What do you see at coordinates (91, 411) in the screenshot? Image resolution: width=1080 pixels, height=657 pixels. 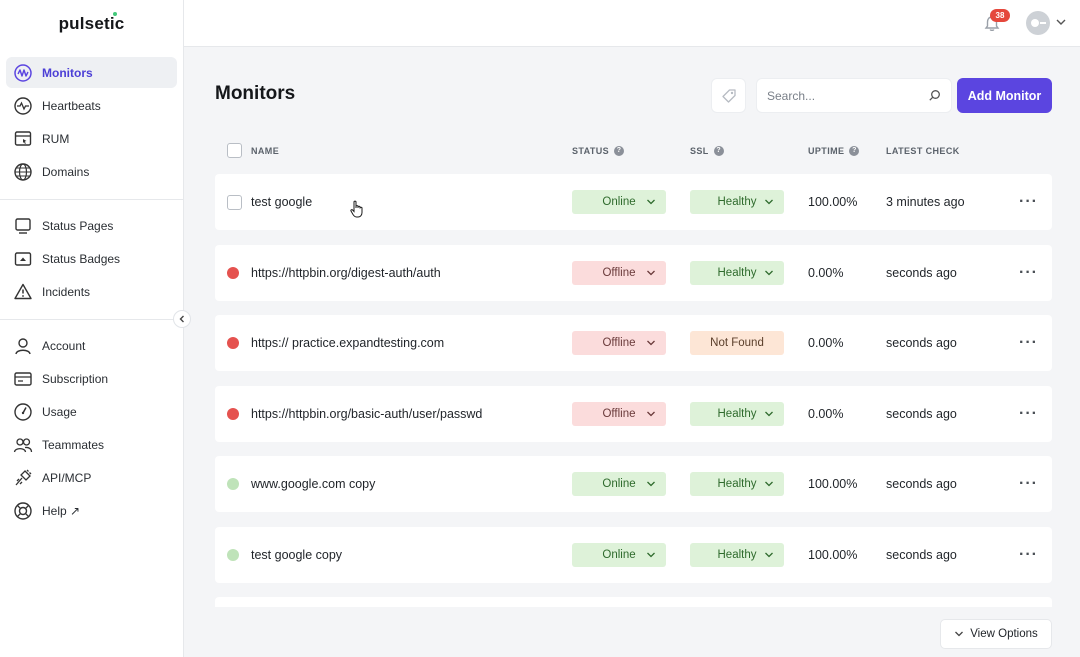 I see `sidebar-item-usage: Usage` at bounding box center [91, 411].